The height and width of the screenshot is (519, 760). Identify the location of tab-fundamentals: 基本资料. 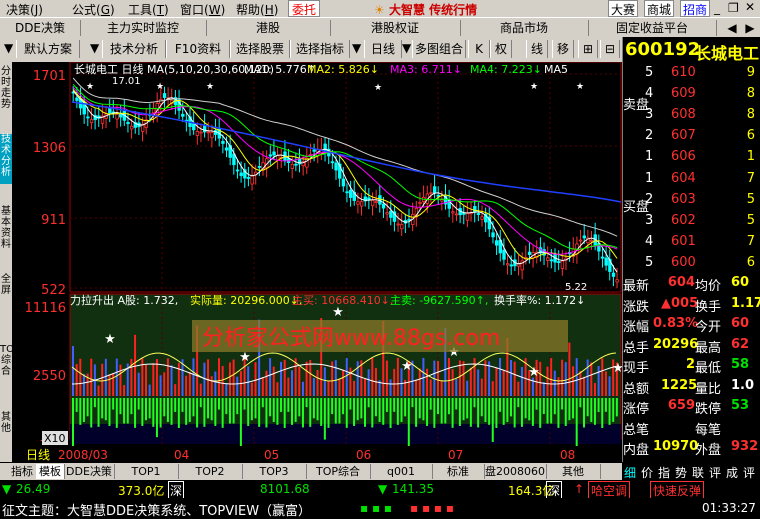
(6, 231).